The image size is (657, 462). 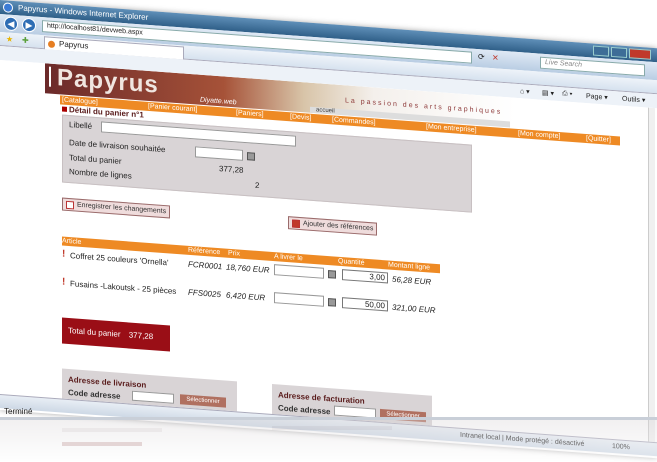 I want to click on add-favorite-icon: ✚, so click(x=25, y=40).